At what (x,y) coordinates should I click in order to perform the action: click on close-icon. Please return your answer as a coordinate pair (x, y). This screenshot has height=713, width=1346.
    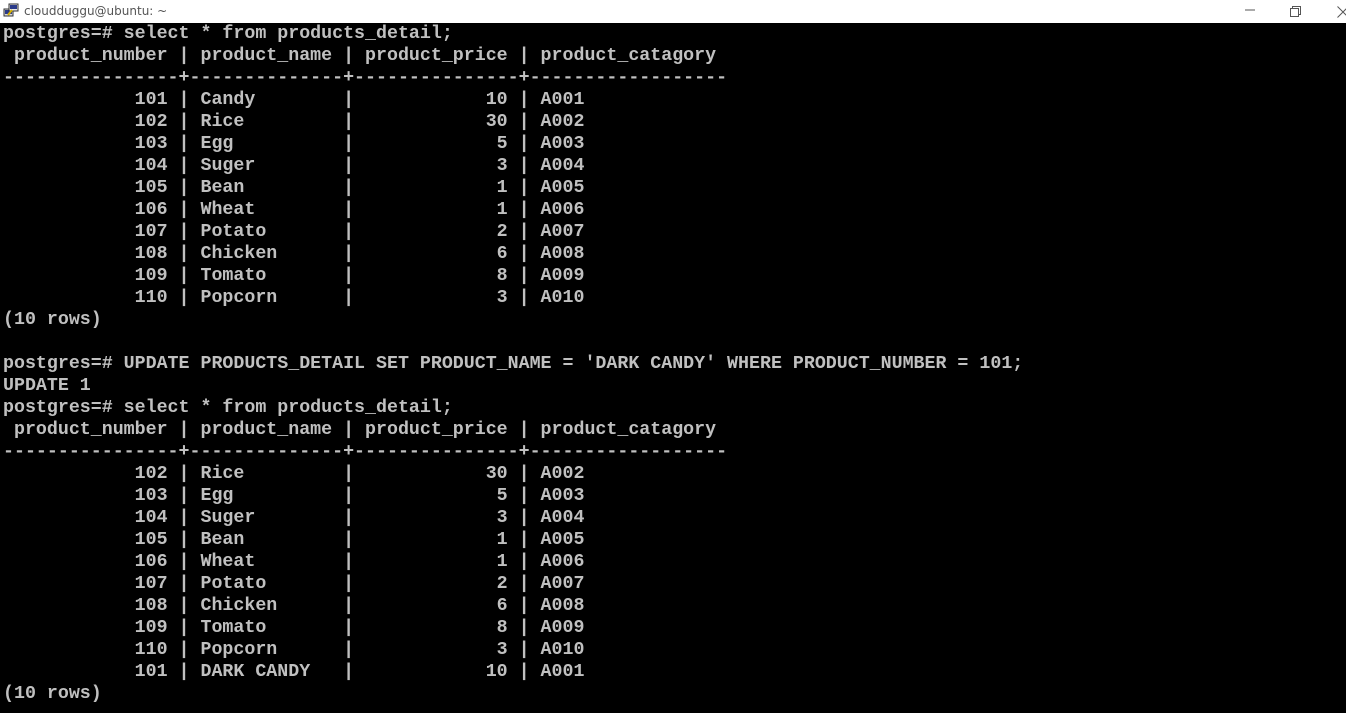
    Looking at the image, I should click on (1341, 12).